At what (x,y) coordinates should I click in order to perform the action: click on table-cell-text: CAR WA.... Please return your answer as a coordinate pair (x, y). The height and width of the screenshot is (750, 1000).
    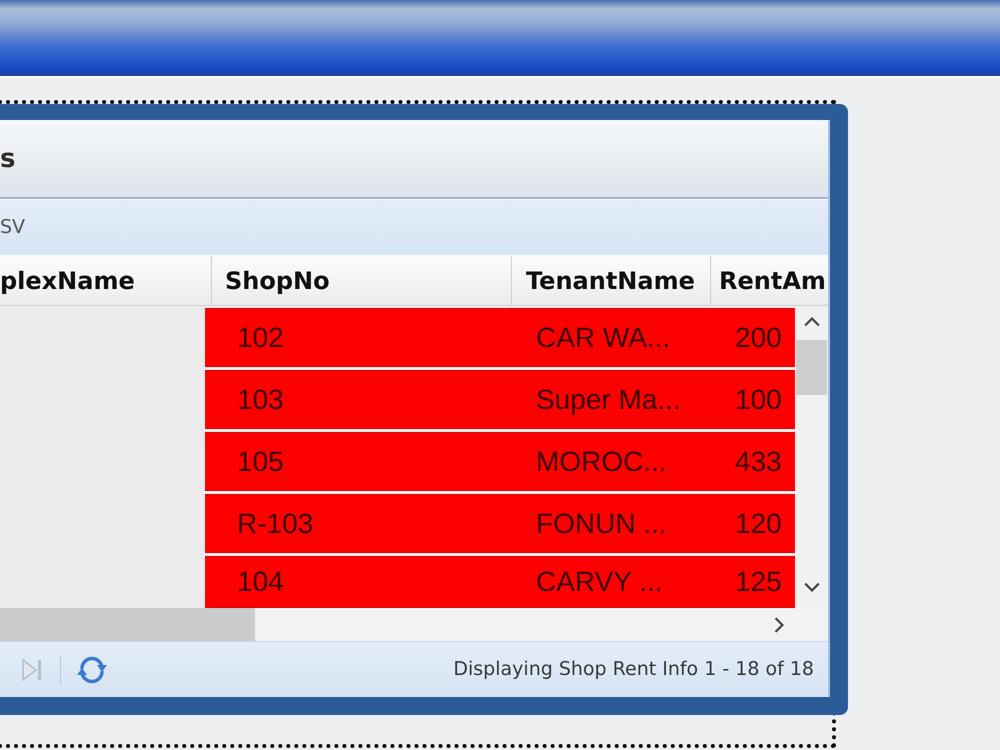
    Looking at the image, I should click on (603, 337).